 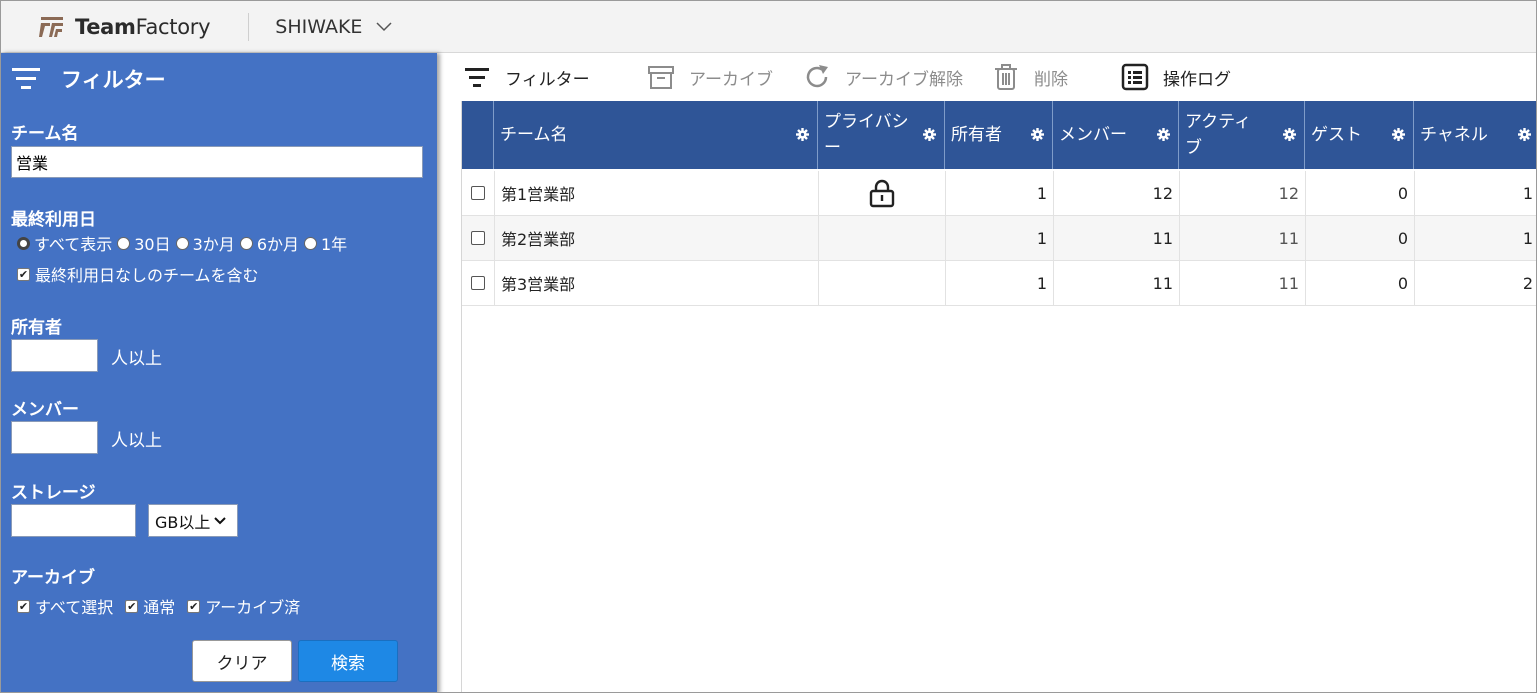 I want to click on app-logo: TeamFactory, so click(x=125, y=26).